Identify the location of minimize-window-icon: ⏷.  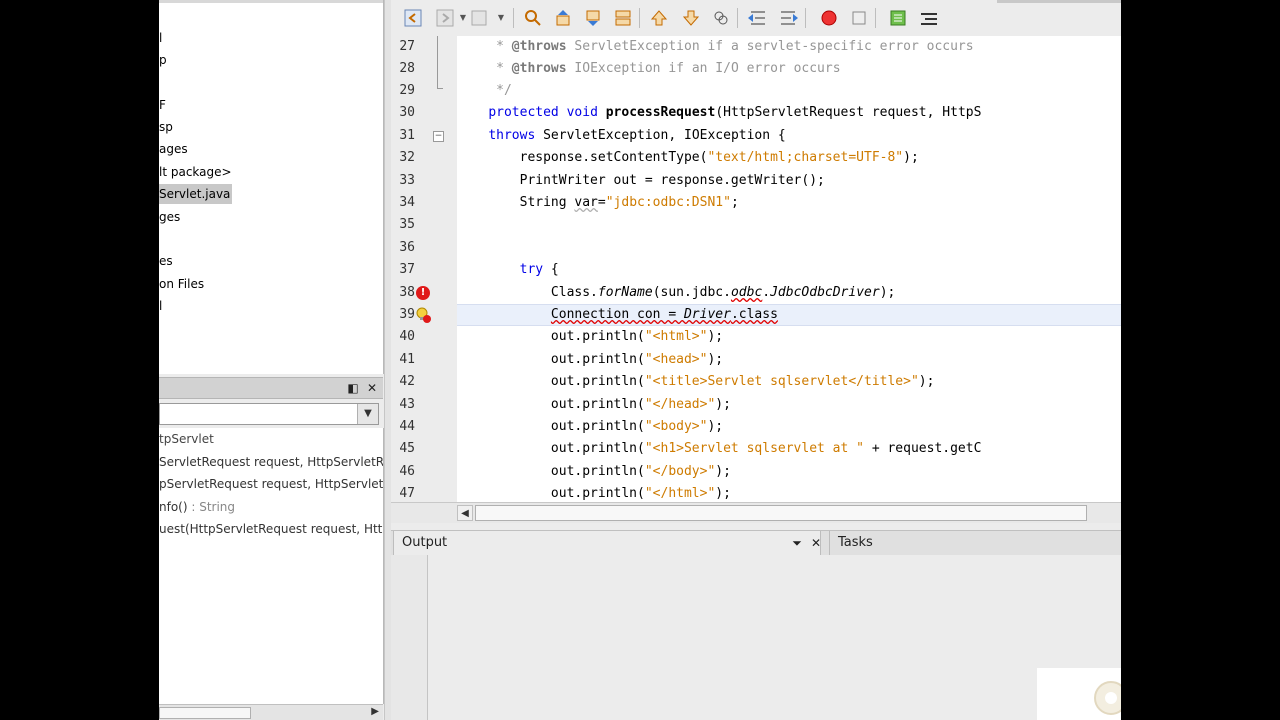
(797, 543).